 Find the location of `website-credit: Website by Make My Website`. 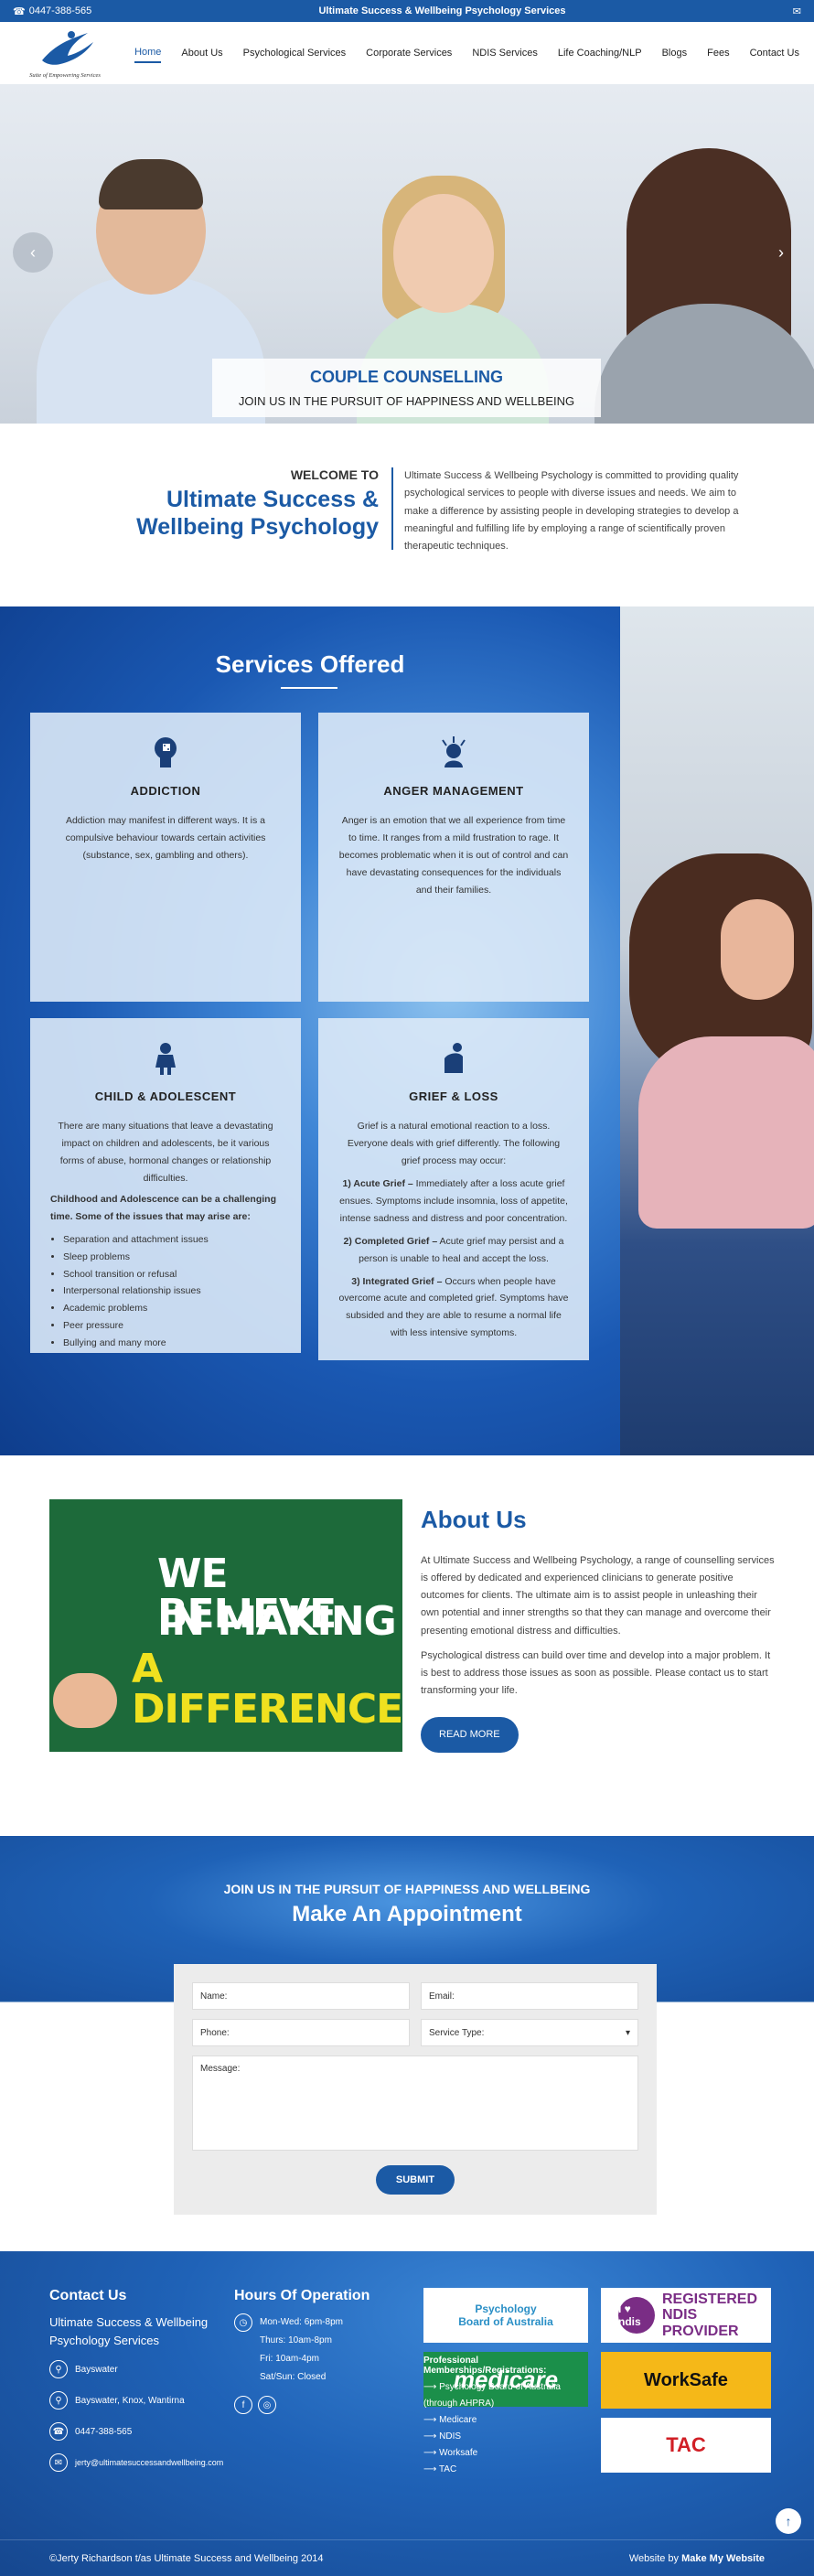

website-credit: Website by Make My Website is located at coordinates (697, 2558).